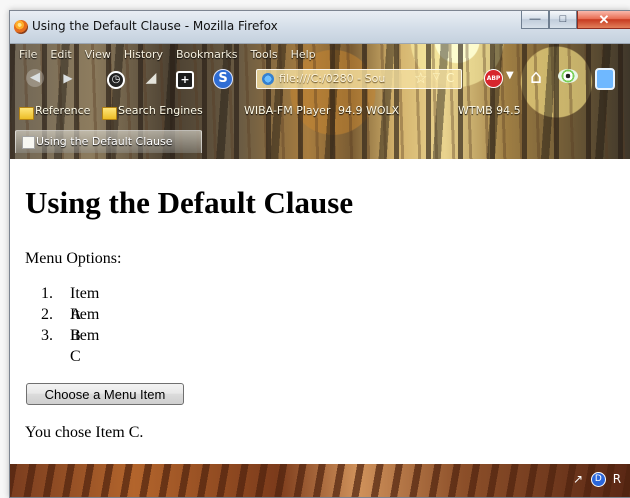 This screenshot has height=498, width=630. What do you see at coordinates (536, 77) in the screenshot?
I see `home-icon: ⌂` at bounding box center [536, 77].